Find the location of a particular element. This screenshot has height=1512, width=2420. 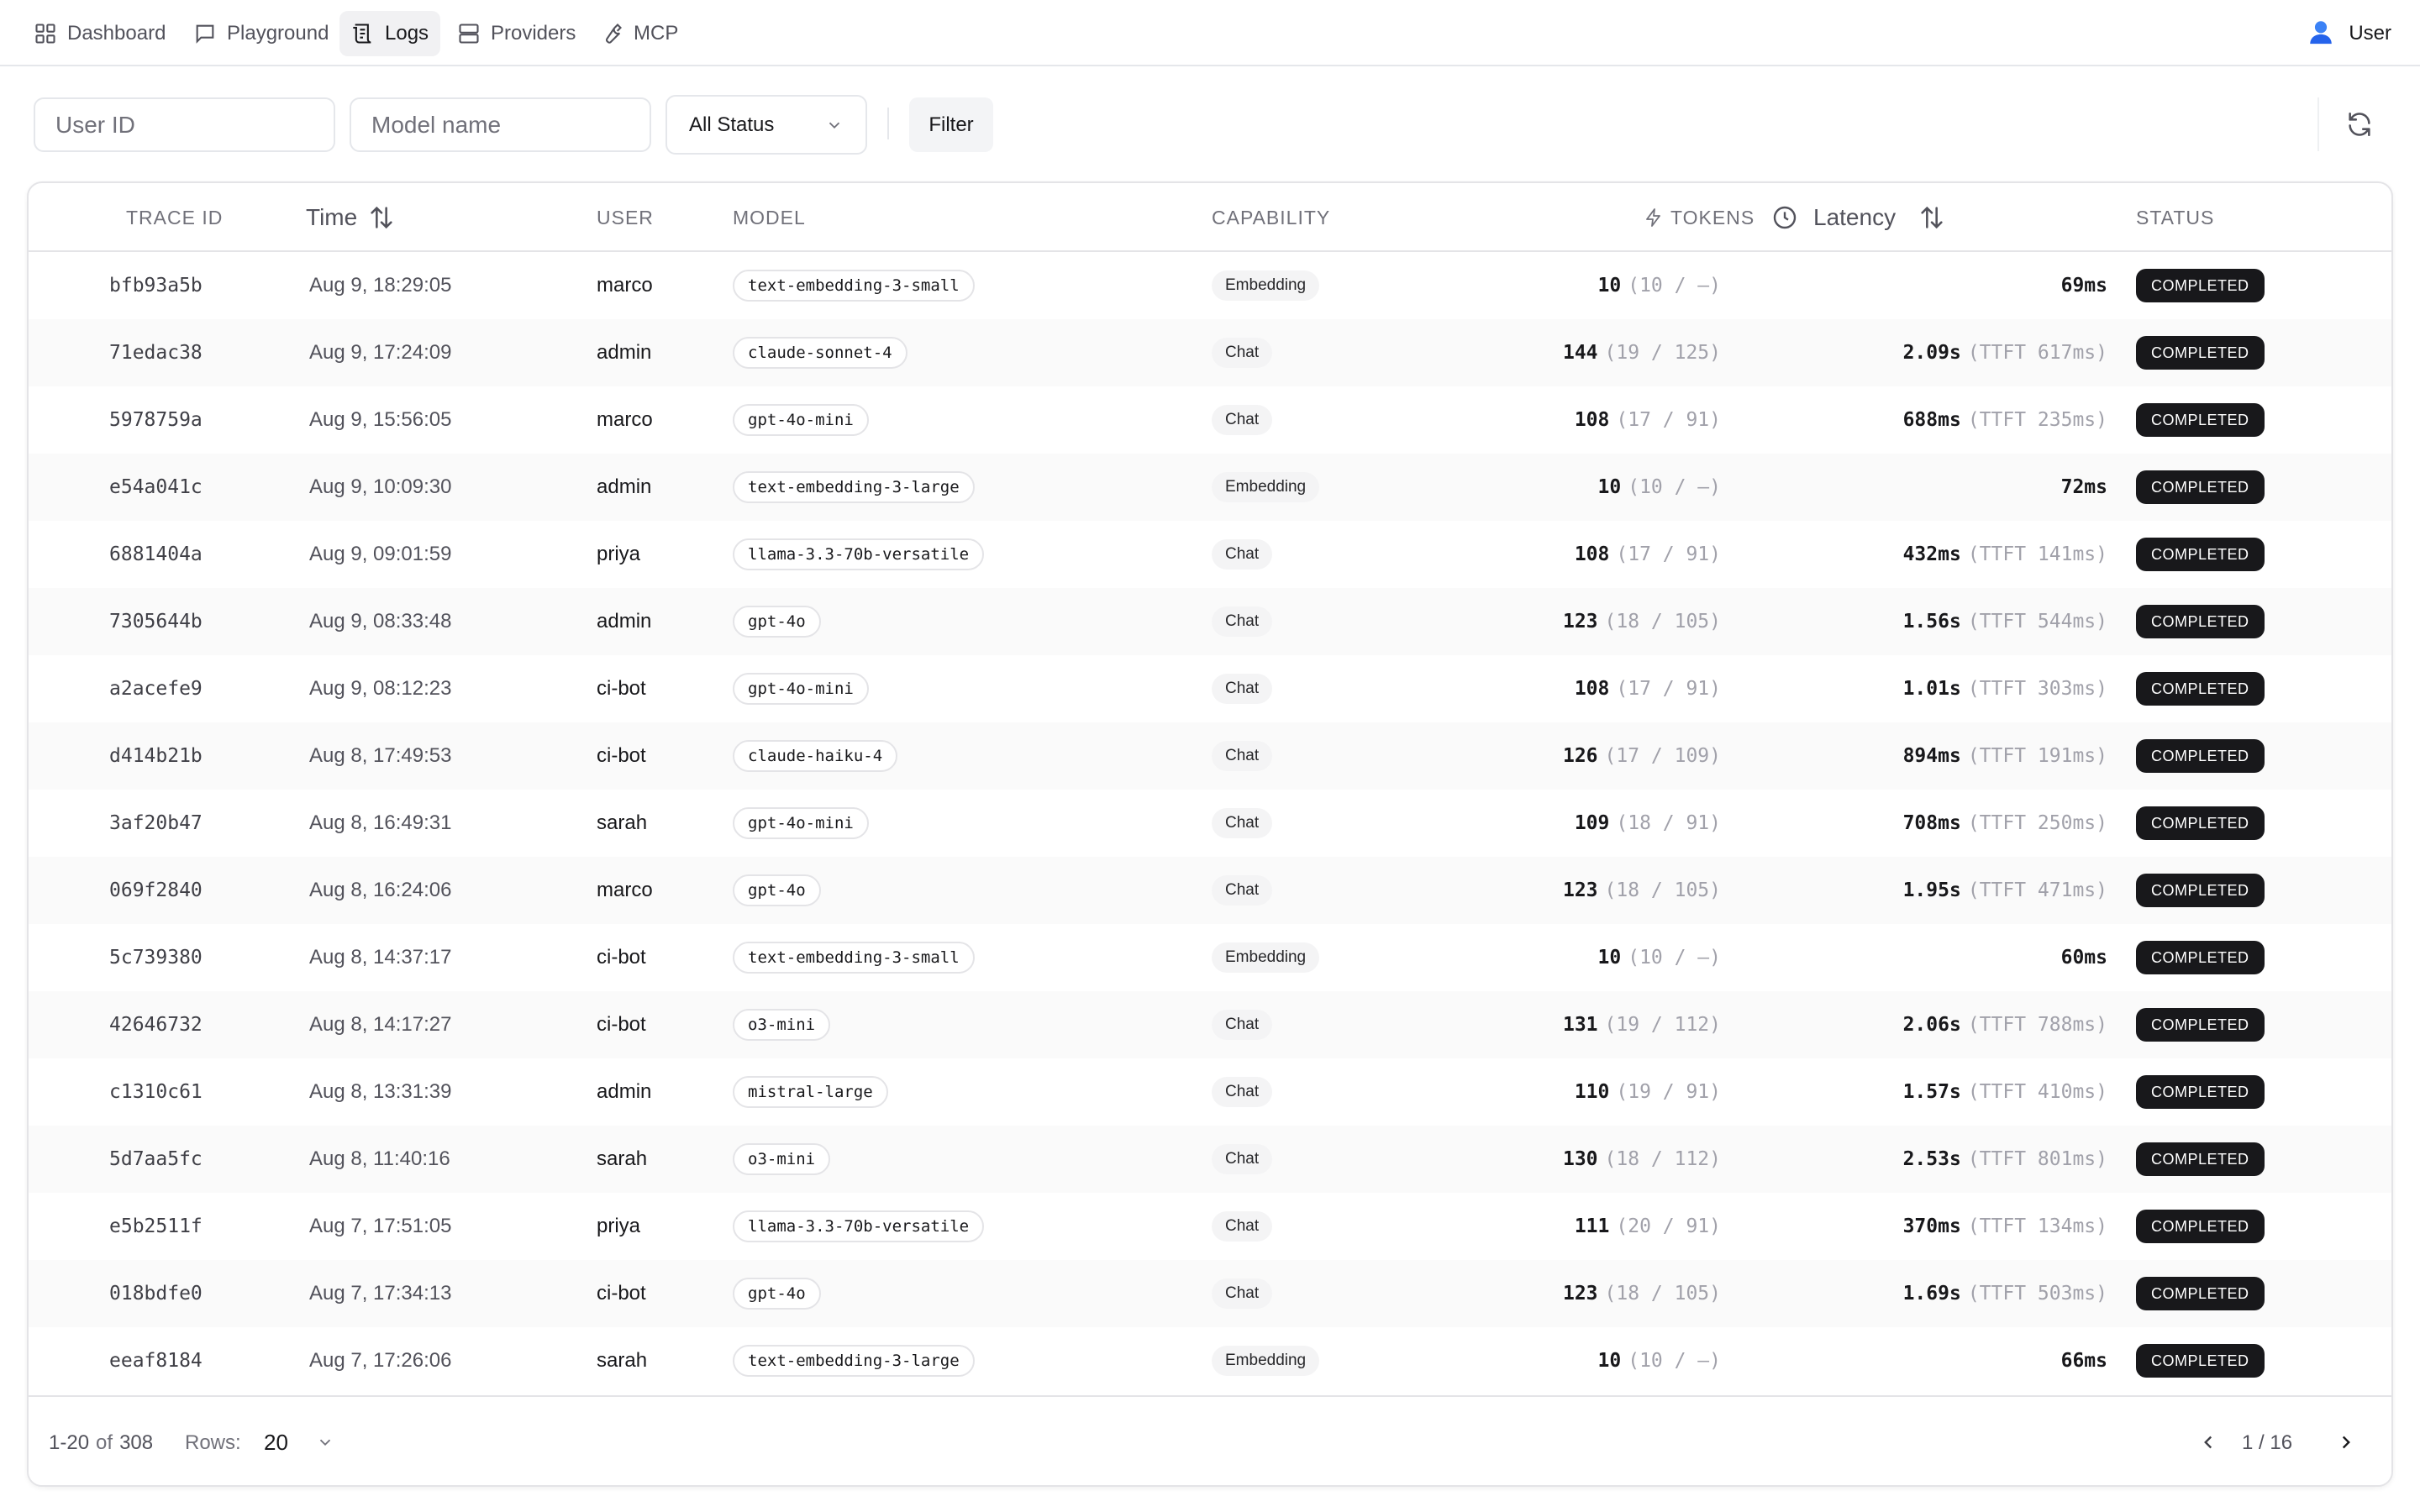

trace-id-cell: 3af20b47 is located at coordinates (156, 823).